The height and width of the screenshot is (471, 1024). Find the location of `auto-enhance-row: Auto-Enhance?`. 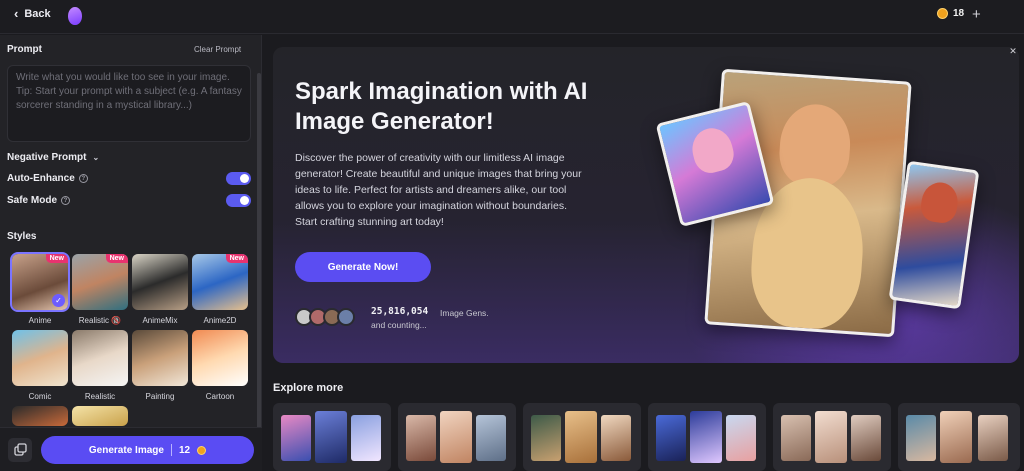

auto-enhance-row: Auto-Enhance? is located at coordinates (47, 178).